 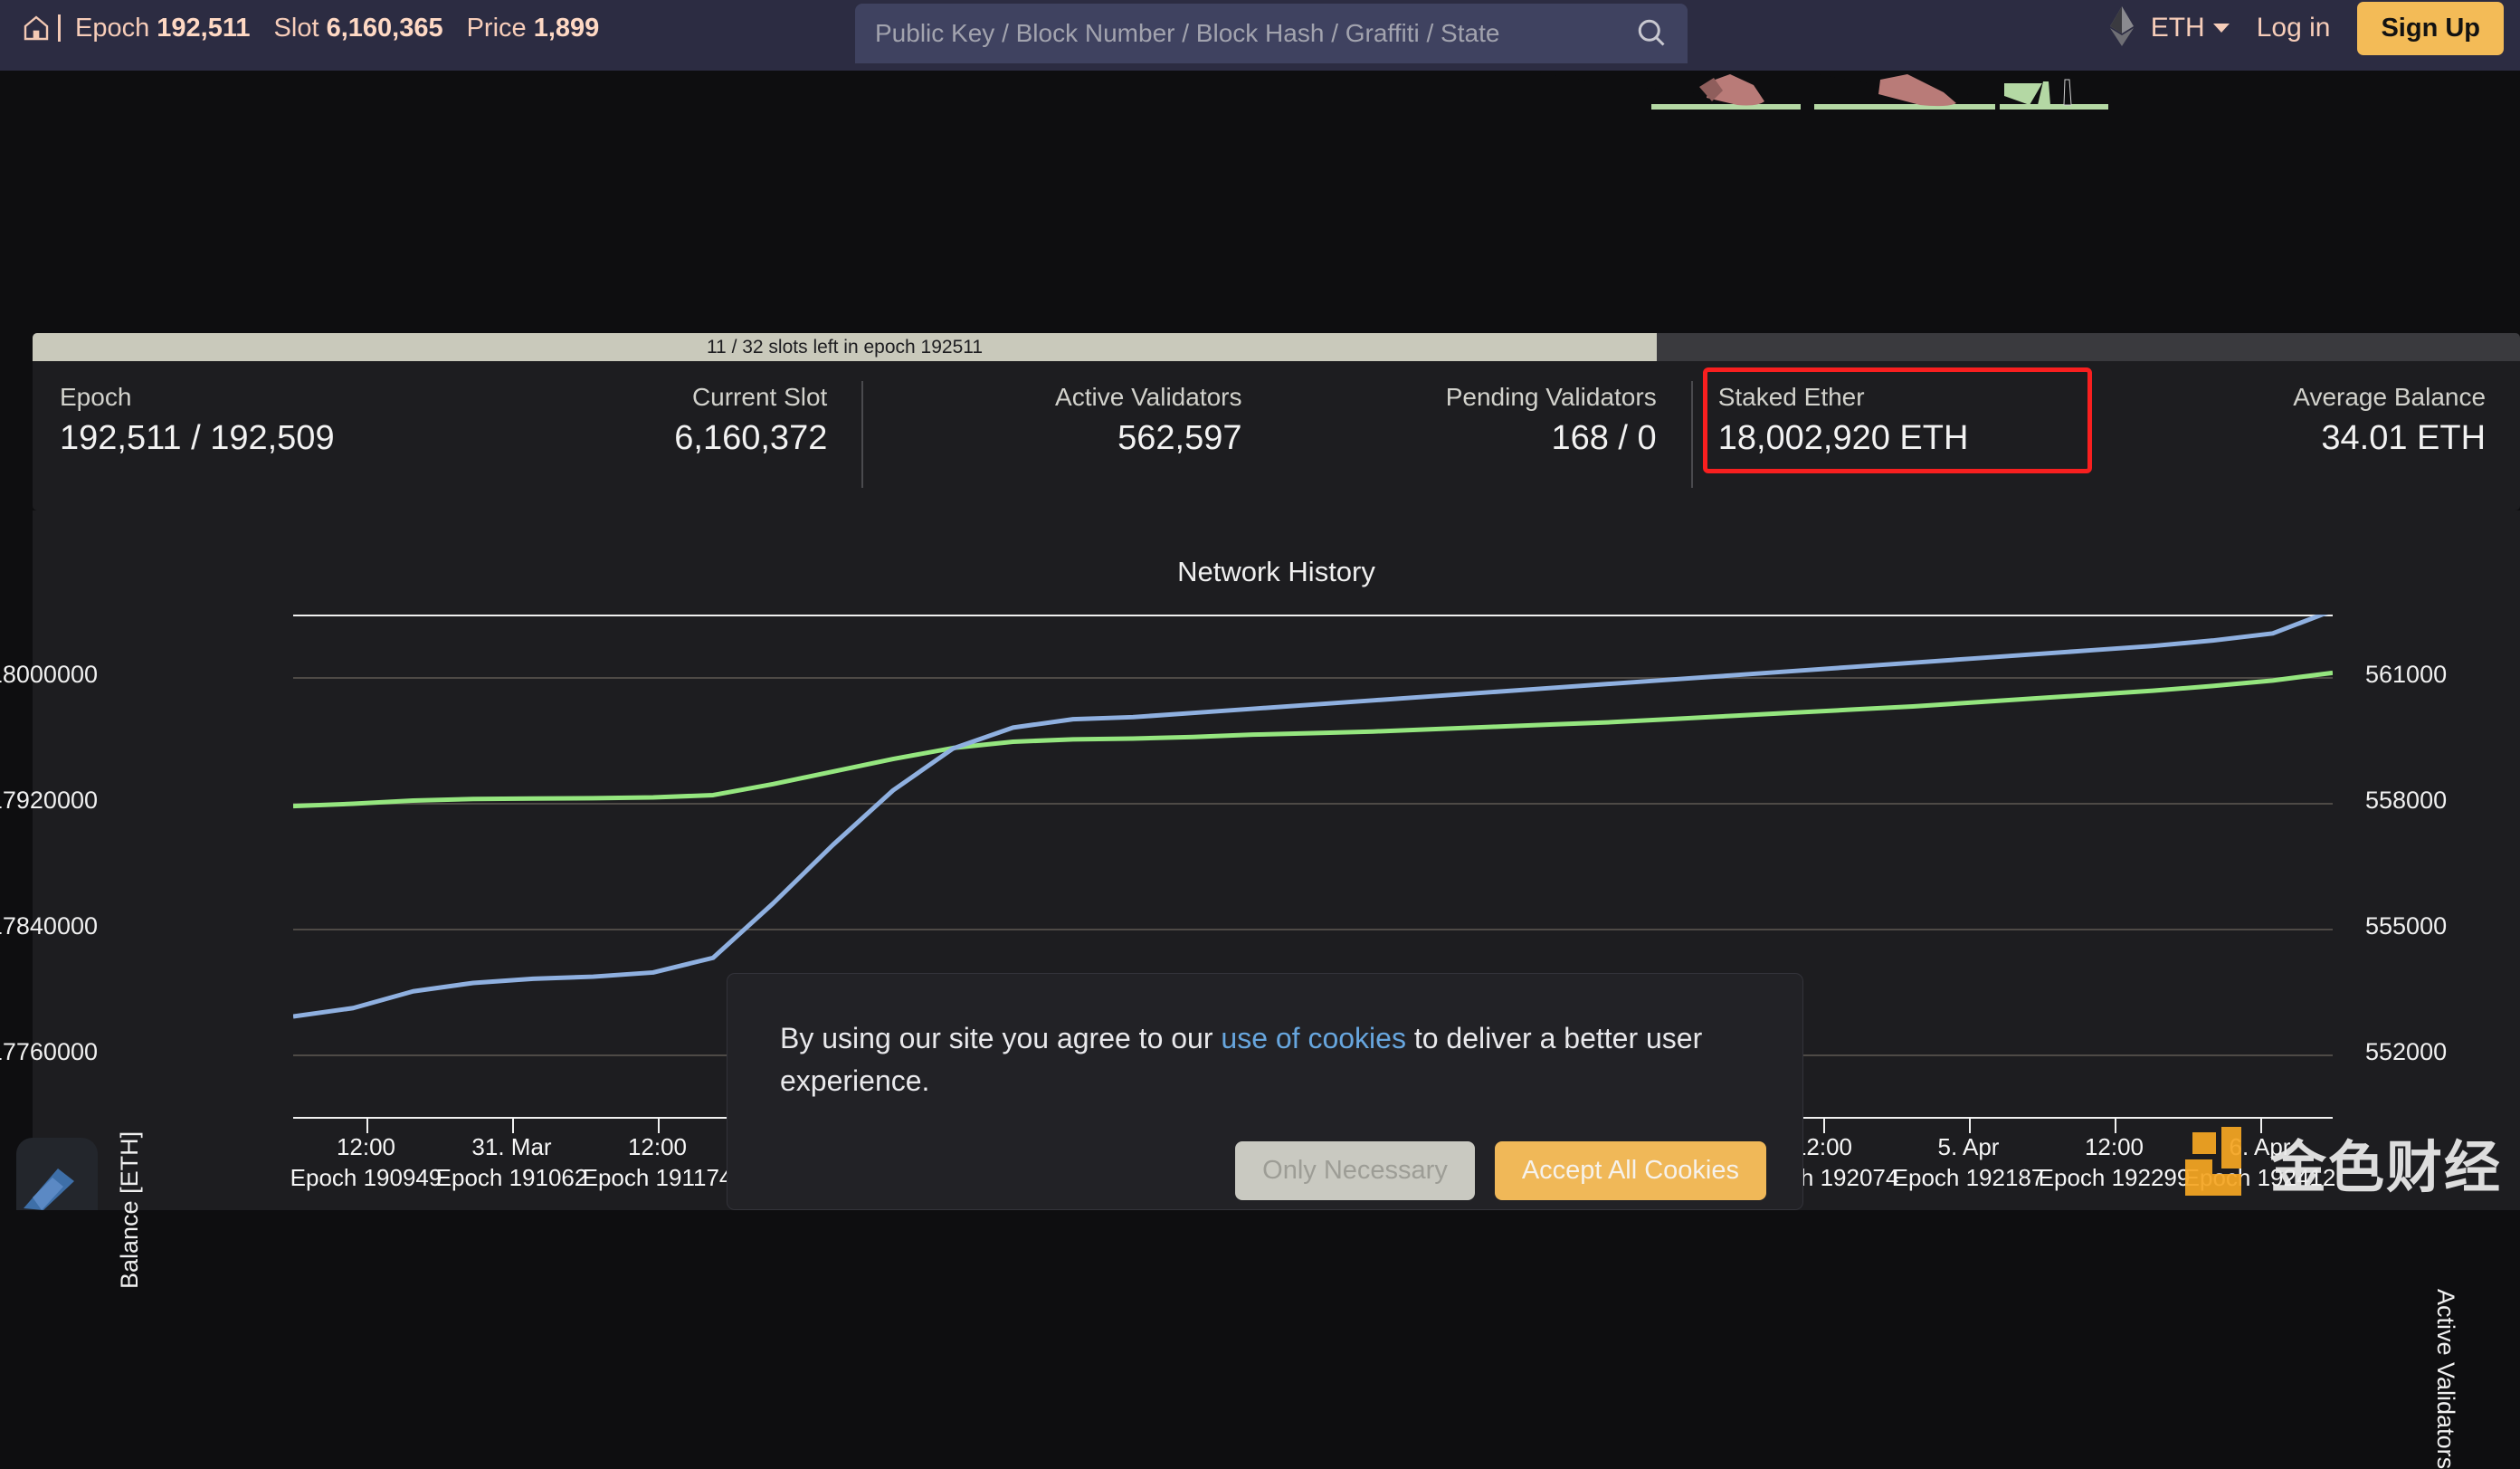 I want to click on header-stat-epoch-value: 192,511, so click(x=204, y=28).